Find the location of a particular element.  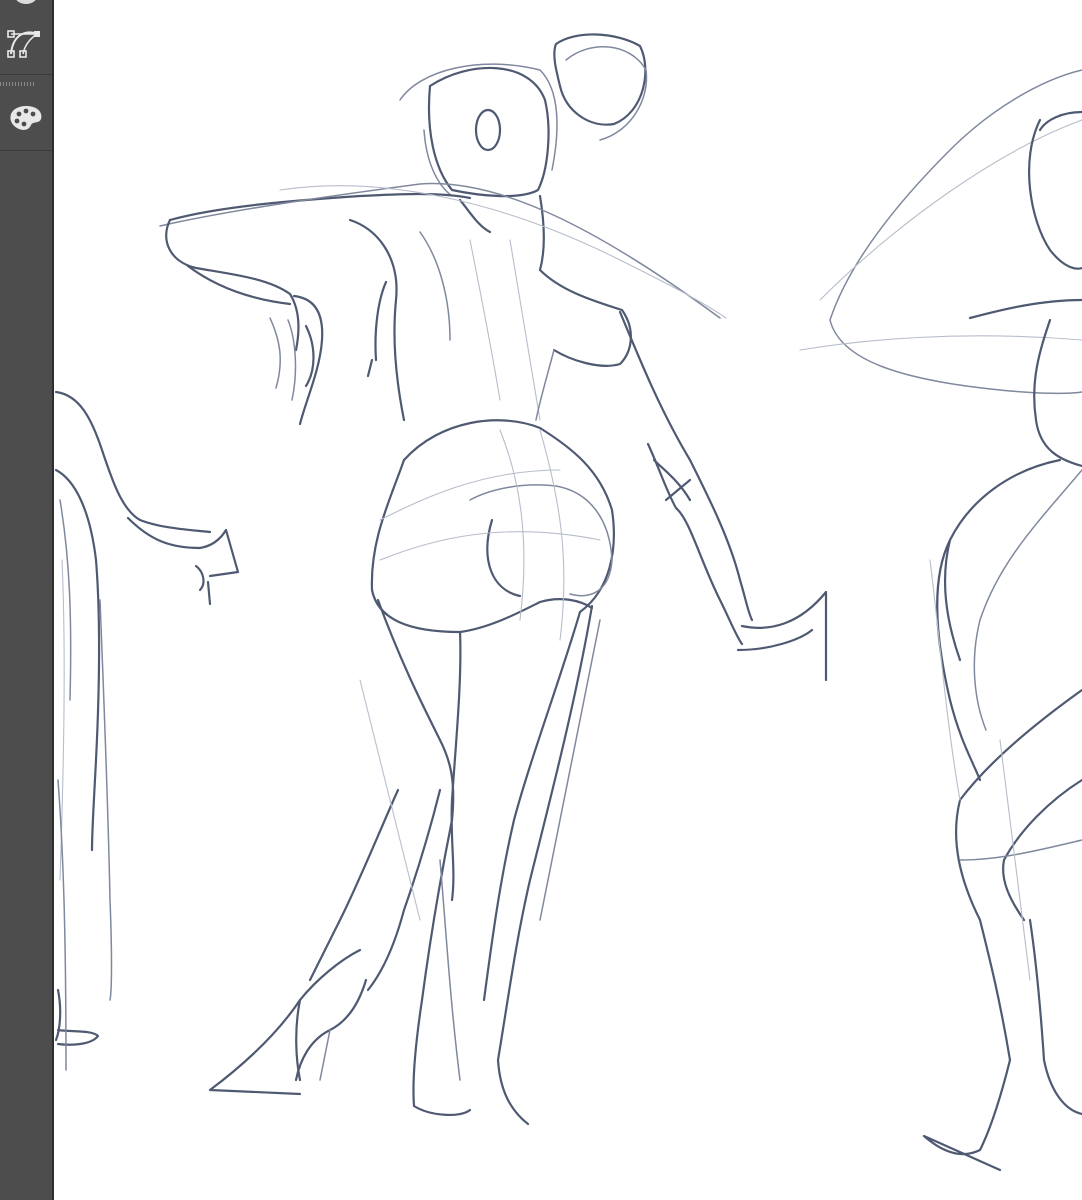

partial-tool-button is located at coordinates (26, 4).